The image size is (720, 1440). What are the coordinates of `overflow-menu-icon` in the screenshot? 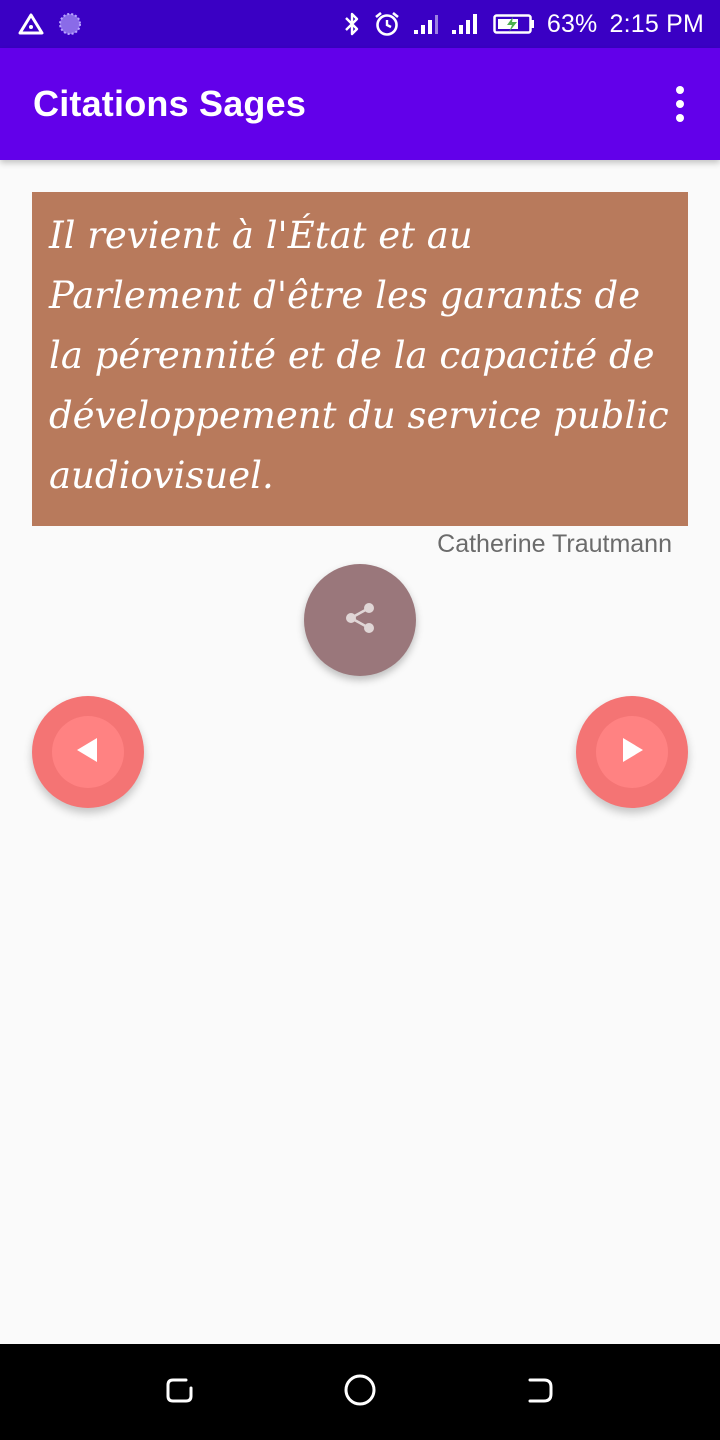 It's located at (680, 104).